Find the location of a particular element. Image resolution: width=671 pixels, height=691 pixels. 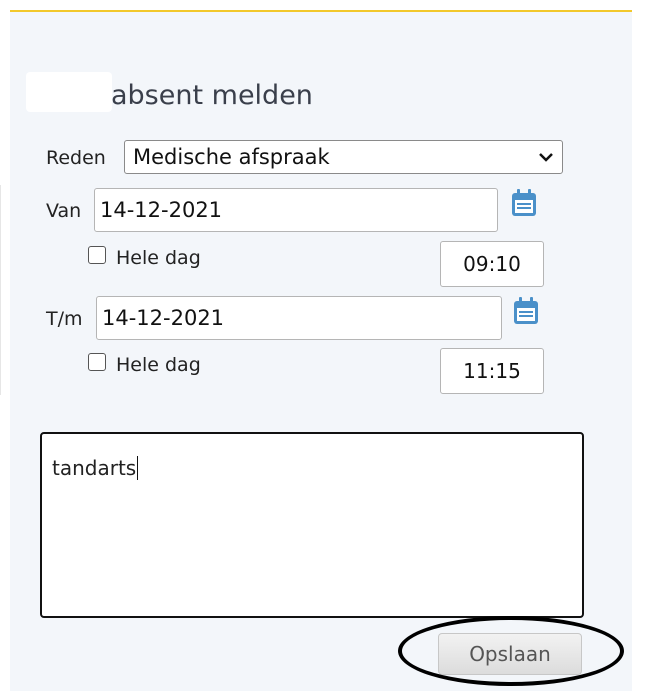

to-allday-label: Hele dag is located at coordinates (158, 365).